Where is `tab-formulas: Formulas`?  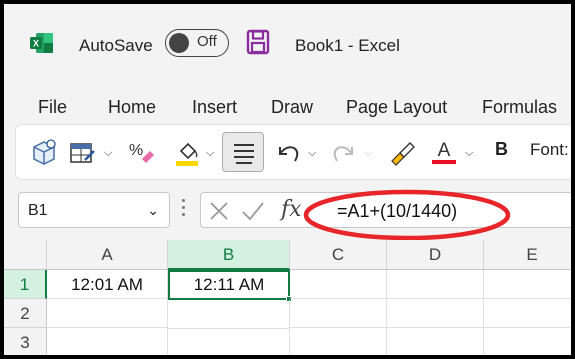
tab-formulas: Formulas is located at coordinates (519, 107).